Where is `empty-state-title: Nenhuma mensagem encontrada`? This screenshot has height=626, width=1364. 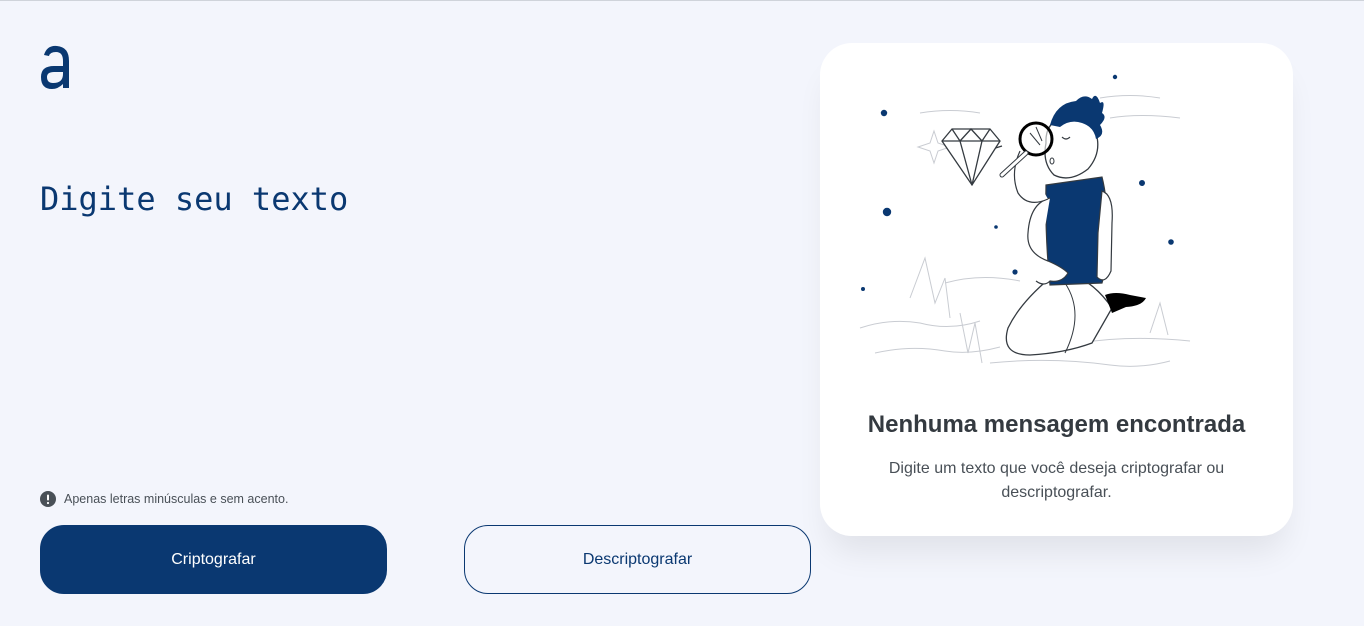
empty-state-title: Nenhuma mensagem encontrada is located at coordinates (1056, 424).